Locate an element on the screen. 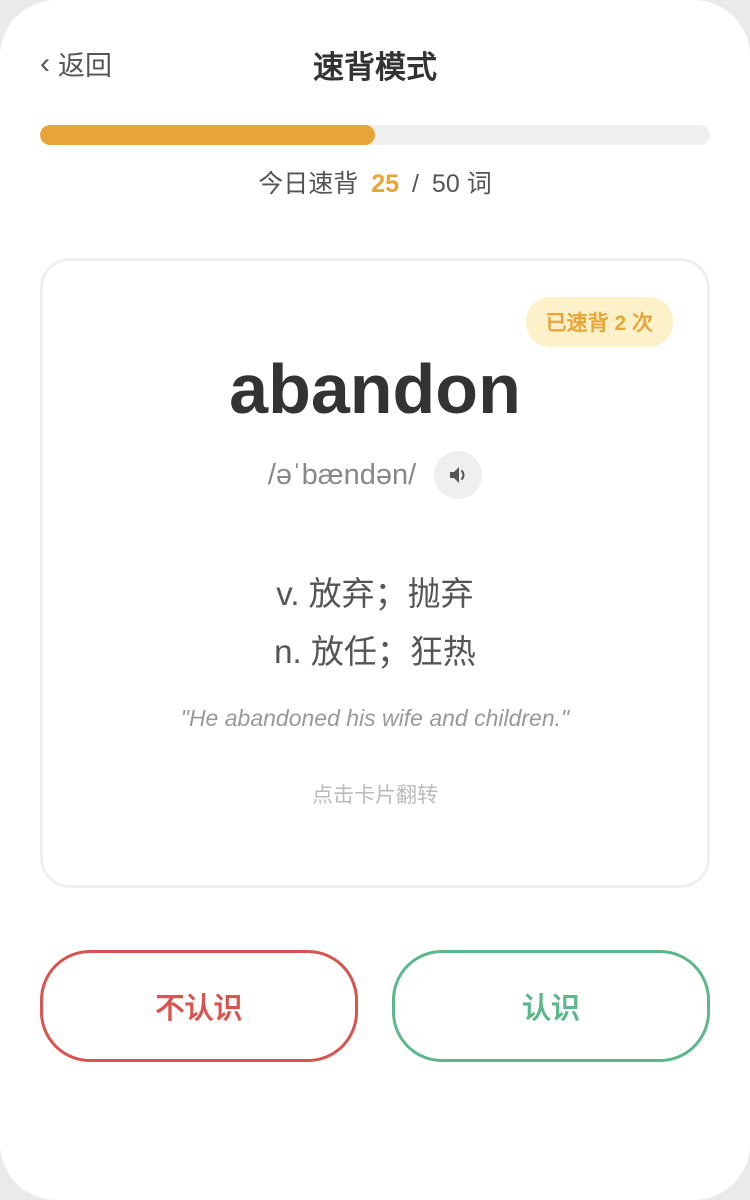 Image resolution: width=750 pixels, height=1200 pixels. speaker-icon is located at coordinates (457, 475).